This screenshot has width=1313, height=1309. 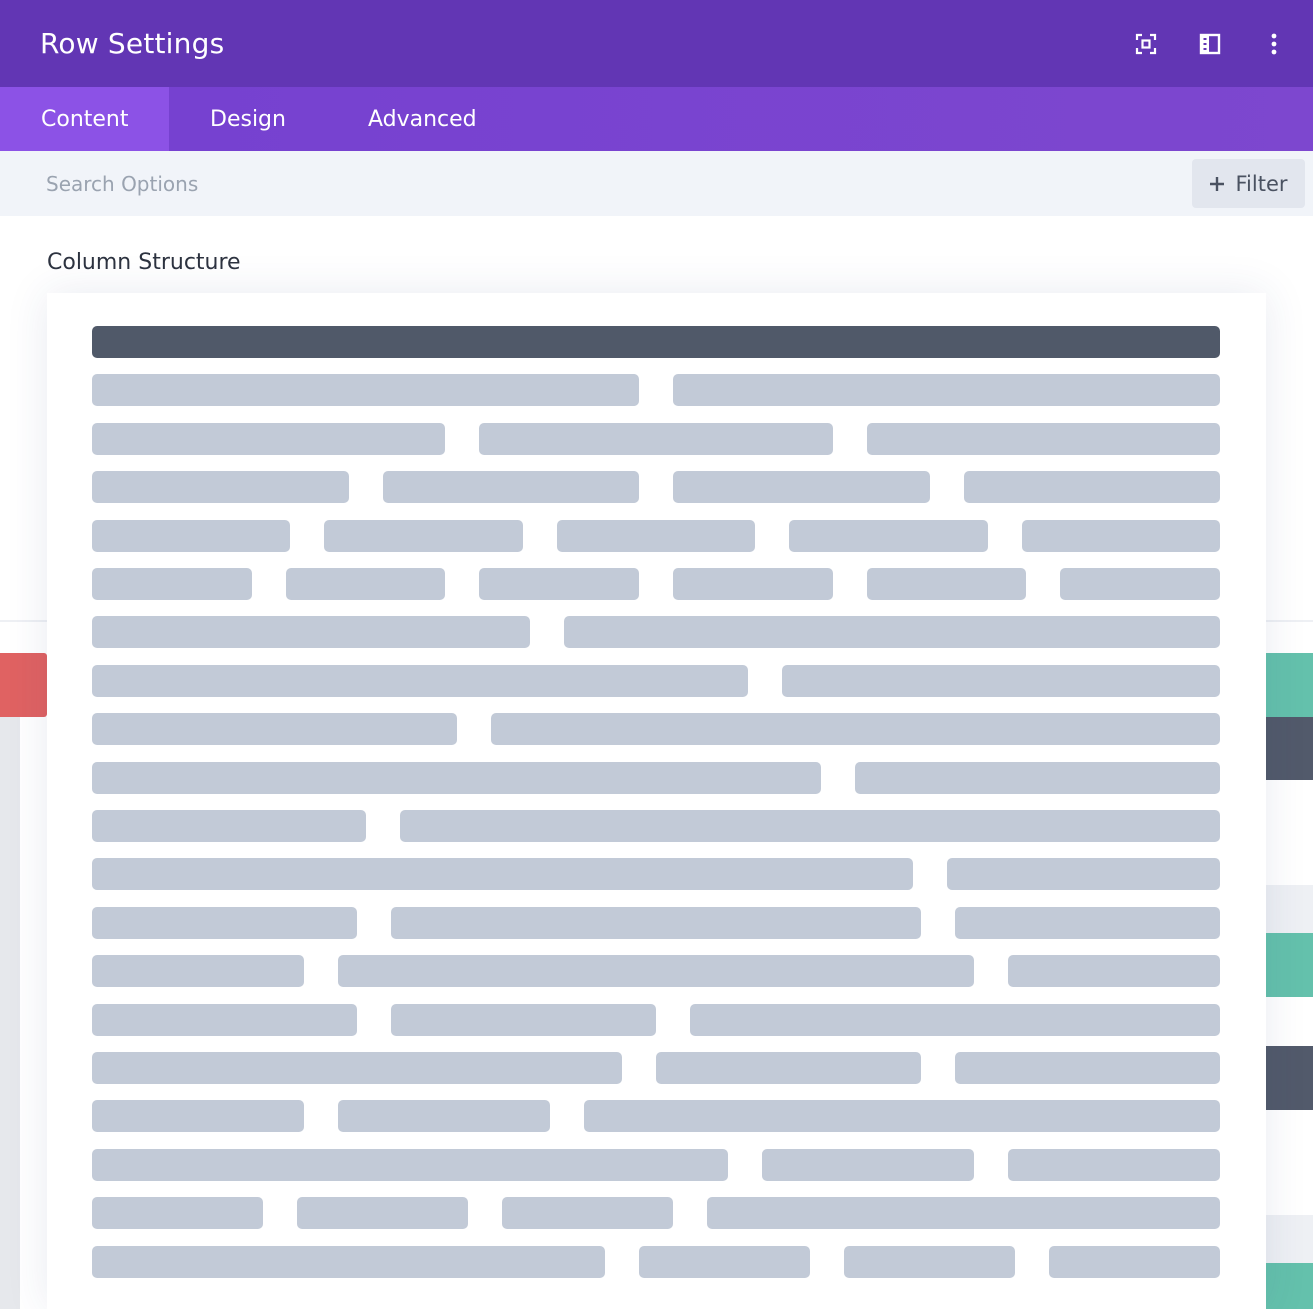 What do you see at coordinates (346, 184) in the screenshot?
I see `search-input` at bounding box center [346, 184].